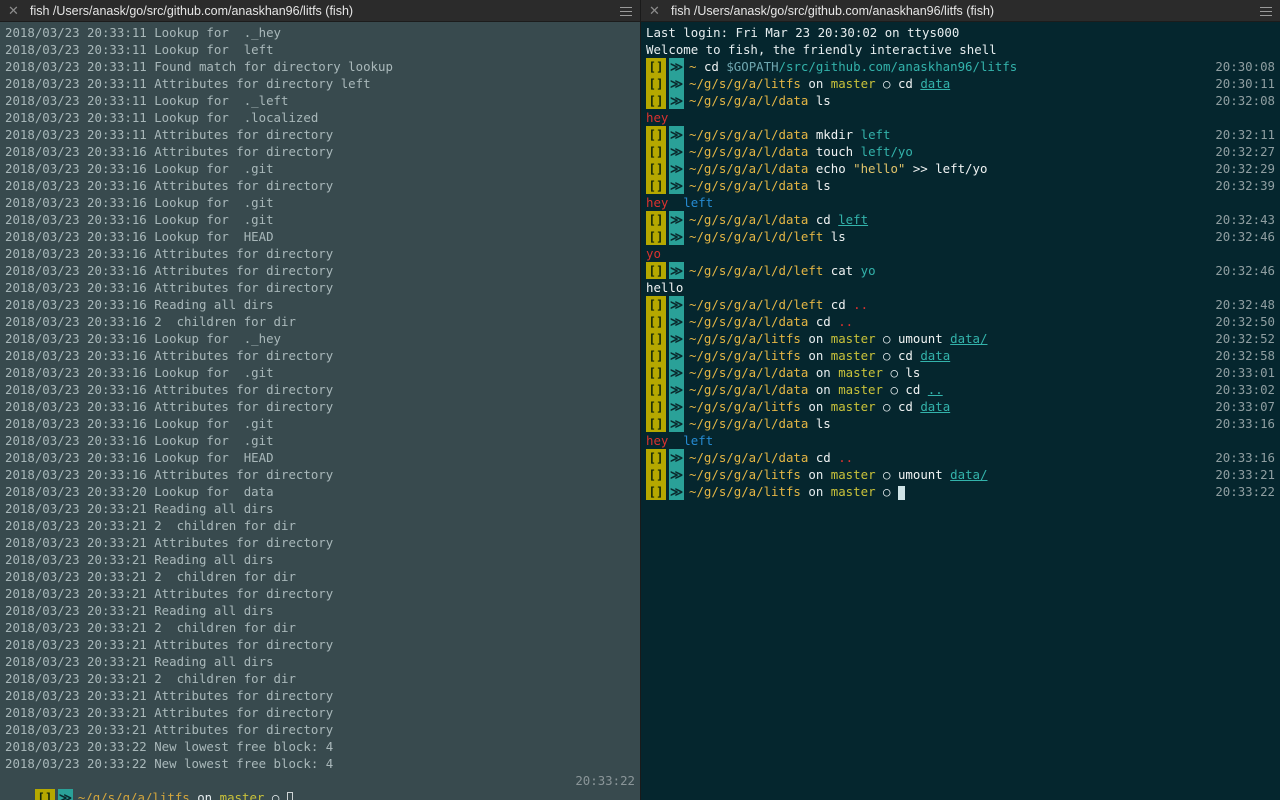  I want to click on command: mkdir, so click(834, 134).